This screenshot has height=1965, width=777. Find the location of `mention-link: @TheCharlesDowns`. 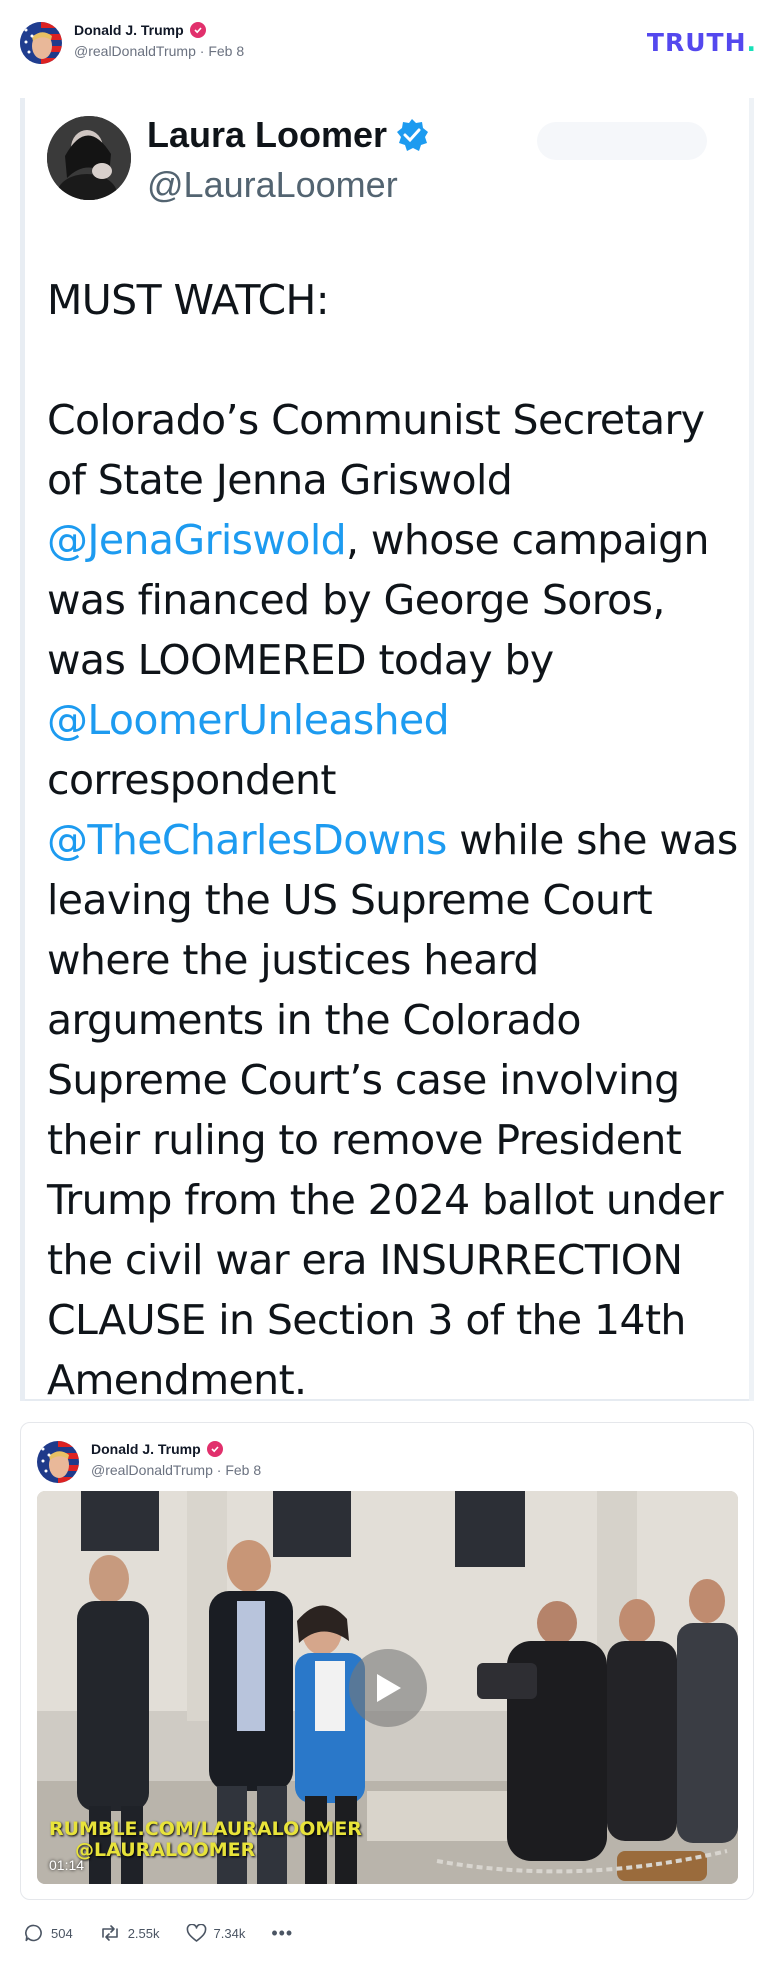

mention-link: @TheCharlesDowns is located at coordinates (247, 840).